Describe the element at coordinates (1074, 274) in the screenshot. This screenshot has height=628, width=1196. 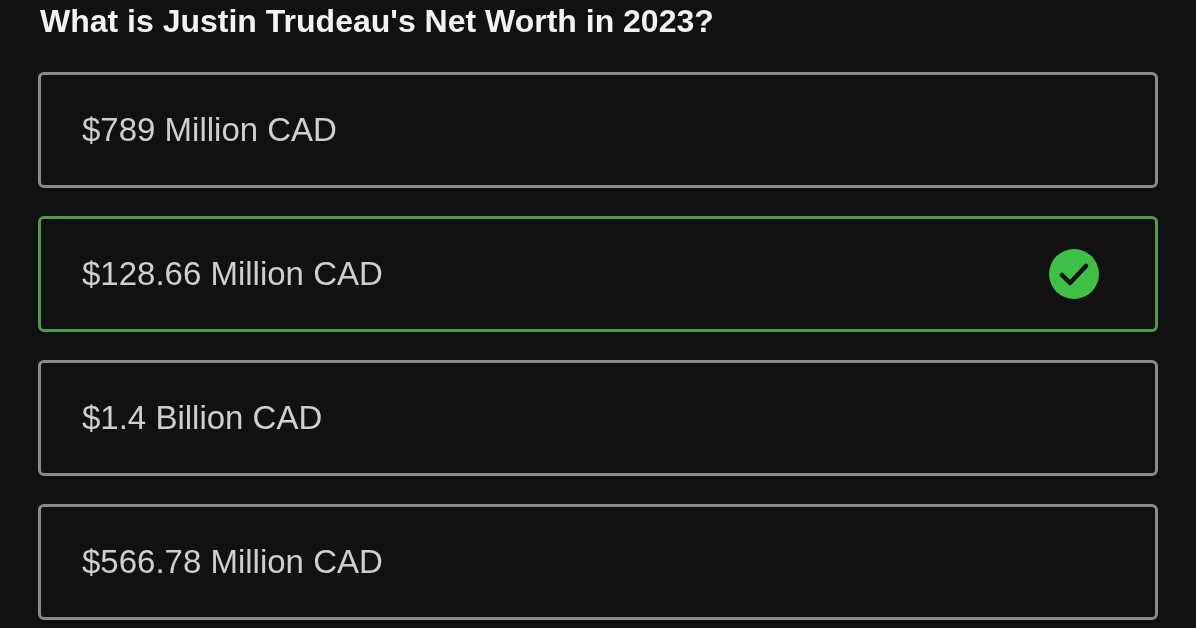
I see `check-circle-icon` at that location.